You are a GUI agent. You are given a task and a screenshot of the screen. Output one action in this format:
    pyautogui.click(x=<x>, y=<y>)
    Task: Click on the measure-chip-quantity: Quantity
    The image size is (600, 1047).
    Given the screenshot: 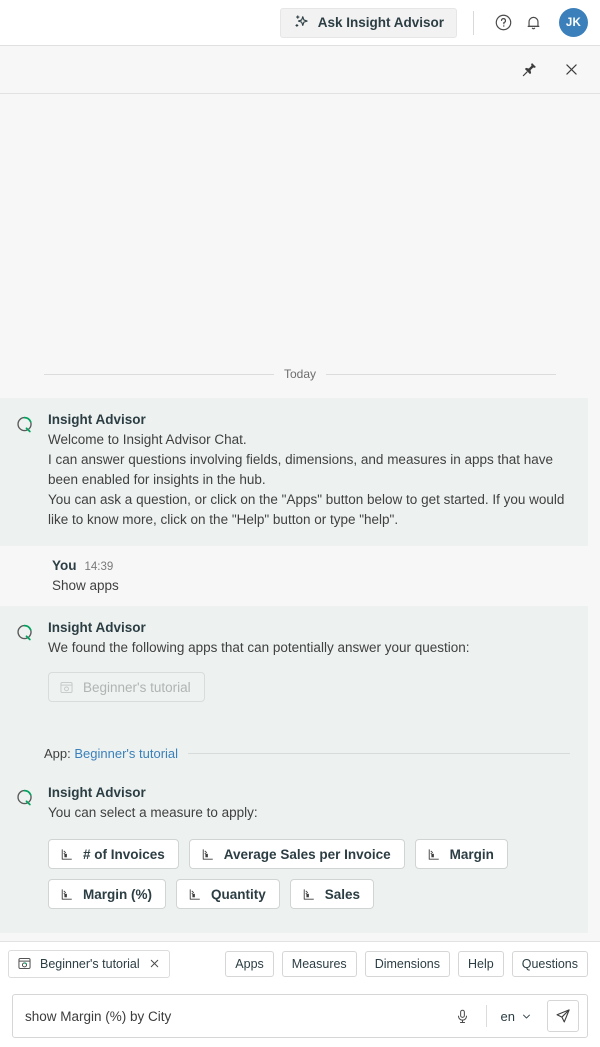 What is the action you would take?
    pyautogui.click(x=228, y=894)
    